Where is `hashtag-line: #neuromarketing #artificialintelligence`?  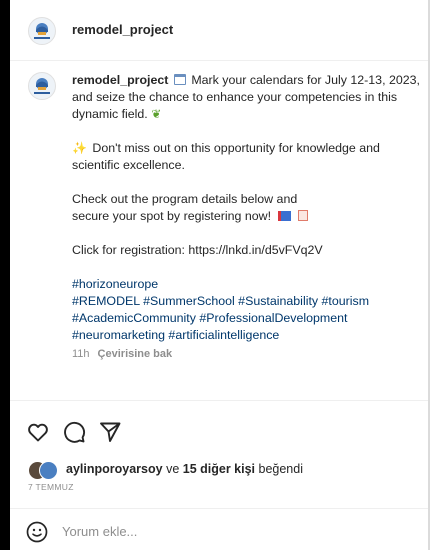
hashtag-line: #neuromarketing #artificialintelligence is located at coordinates (250, 335).